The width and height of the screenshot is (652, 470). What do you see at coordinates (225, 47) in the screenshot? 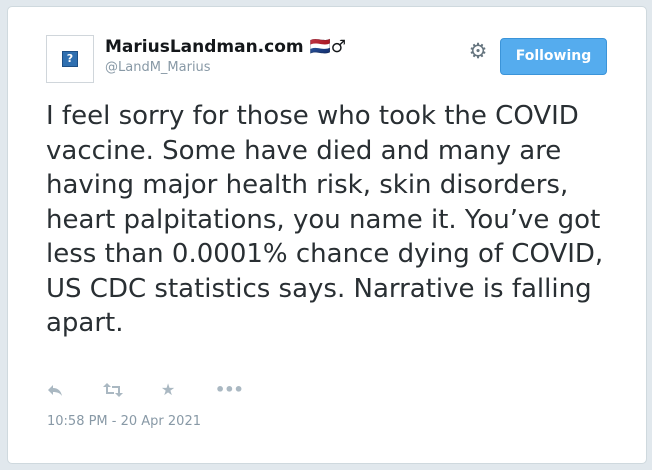
I see `author-display-name: MariusLandman.com 🇳🇱♂` at bounding box center [225, 47].